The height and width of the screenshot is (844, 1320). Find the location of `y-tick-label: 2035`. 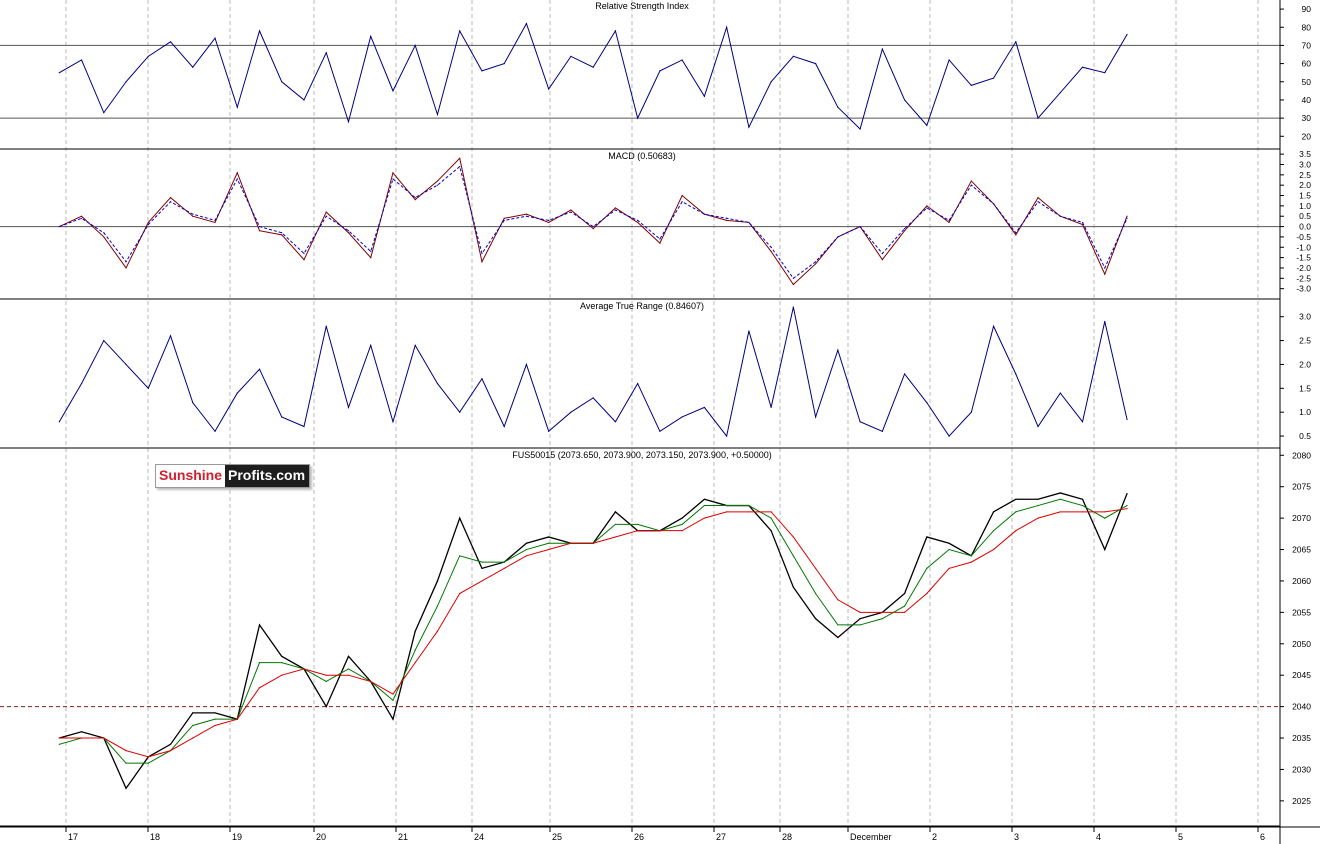

y-tick-label: 2035 is located at coordinates (1301, 738).